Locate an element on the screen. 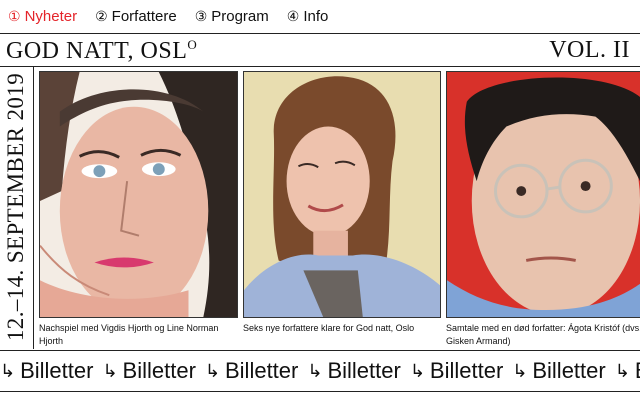 The image size is (640, 412). nav-item-info: ④ Info is located at coordinates (308, 16).